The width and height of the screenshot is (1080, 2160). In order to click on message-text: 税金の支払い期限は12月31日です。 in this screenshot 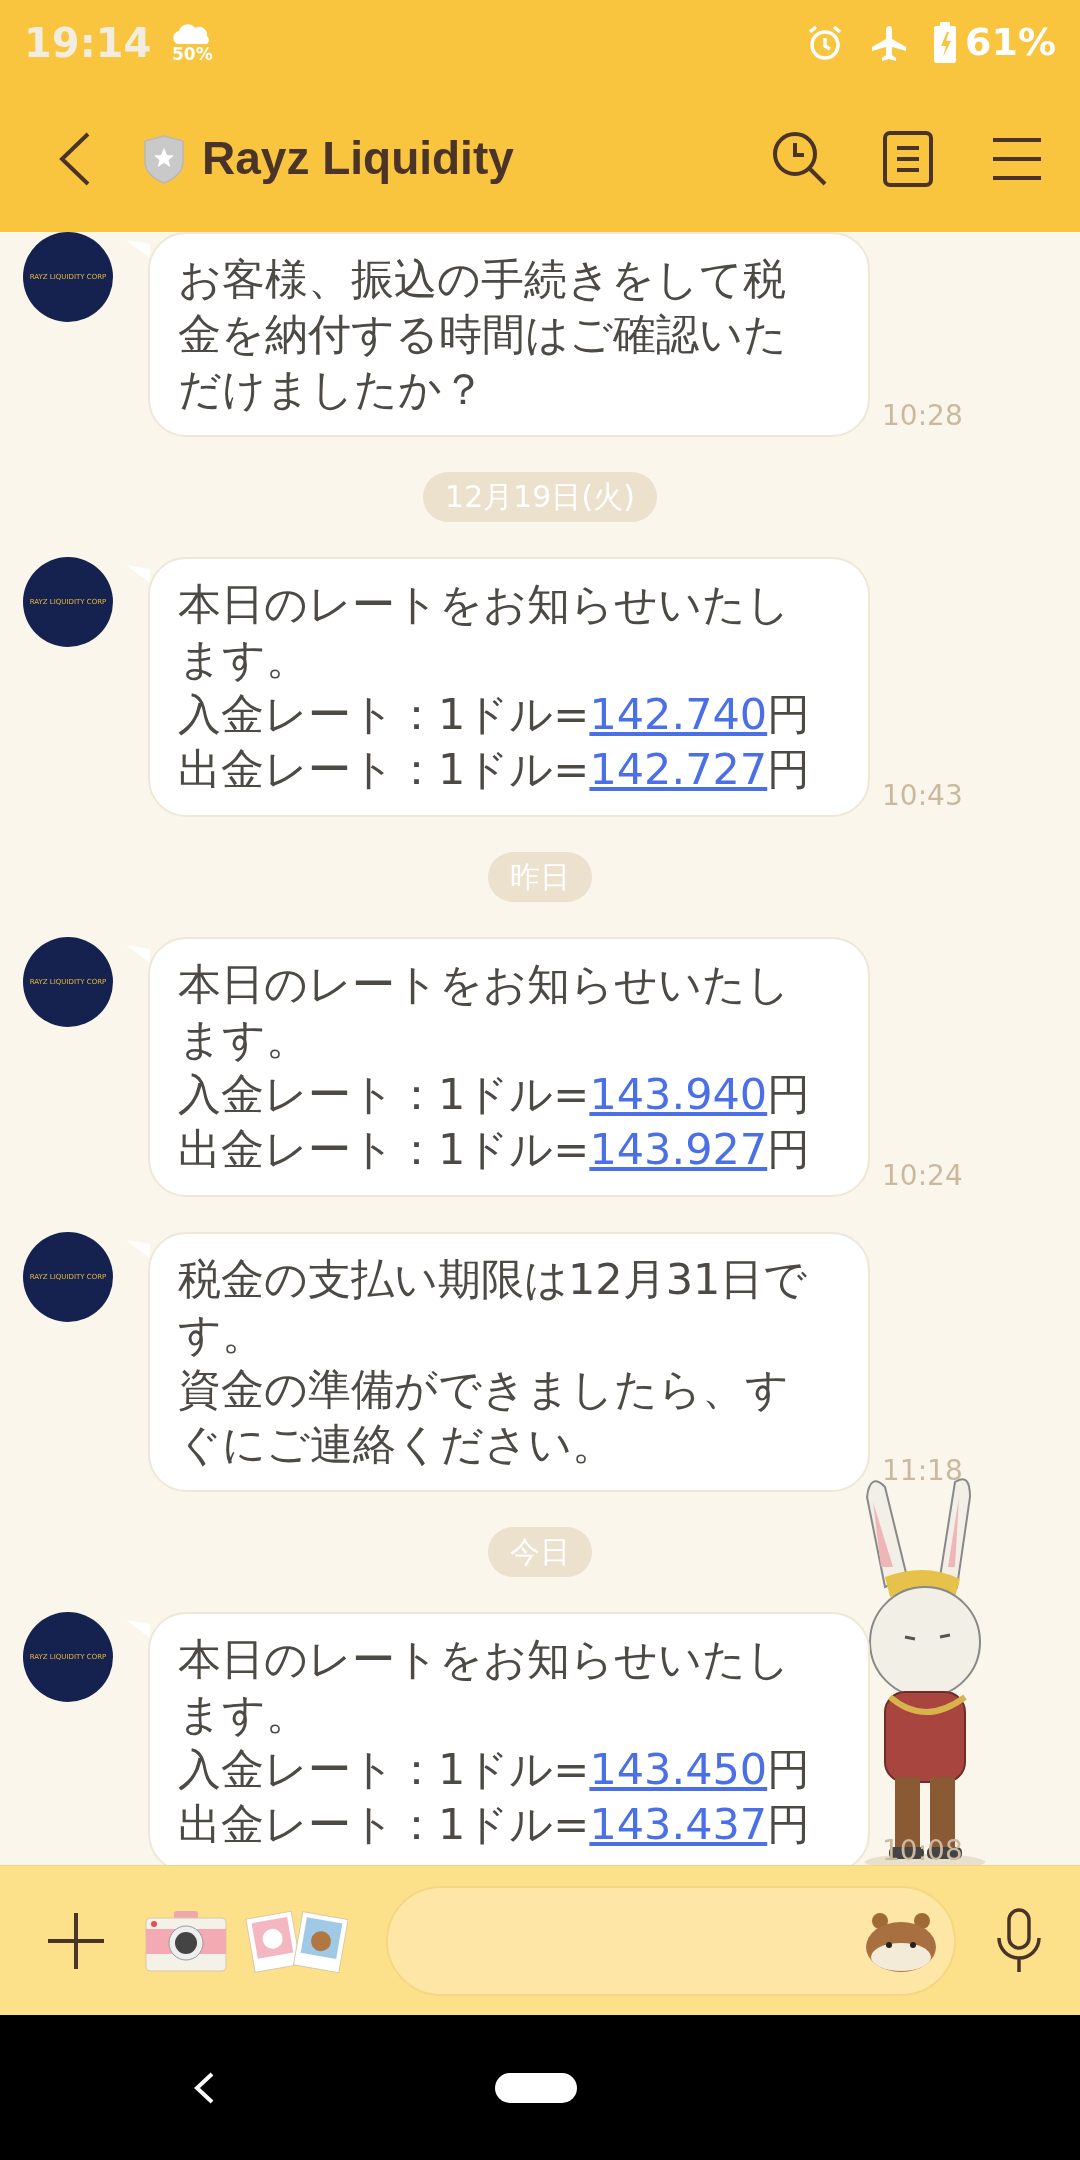, I will do `click(493, 1307)`.